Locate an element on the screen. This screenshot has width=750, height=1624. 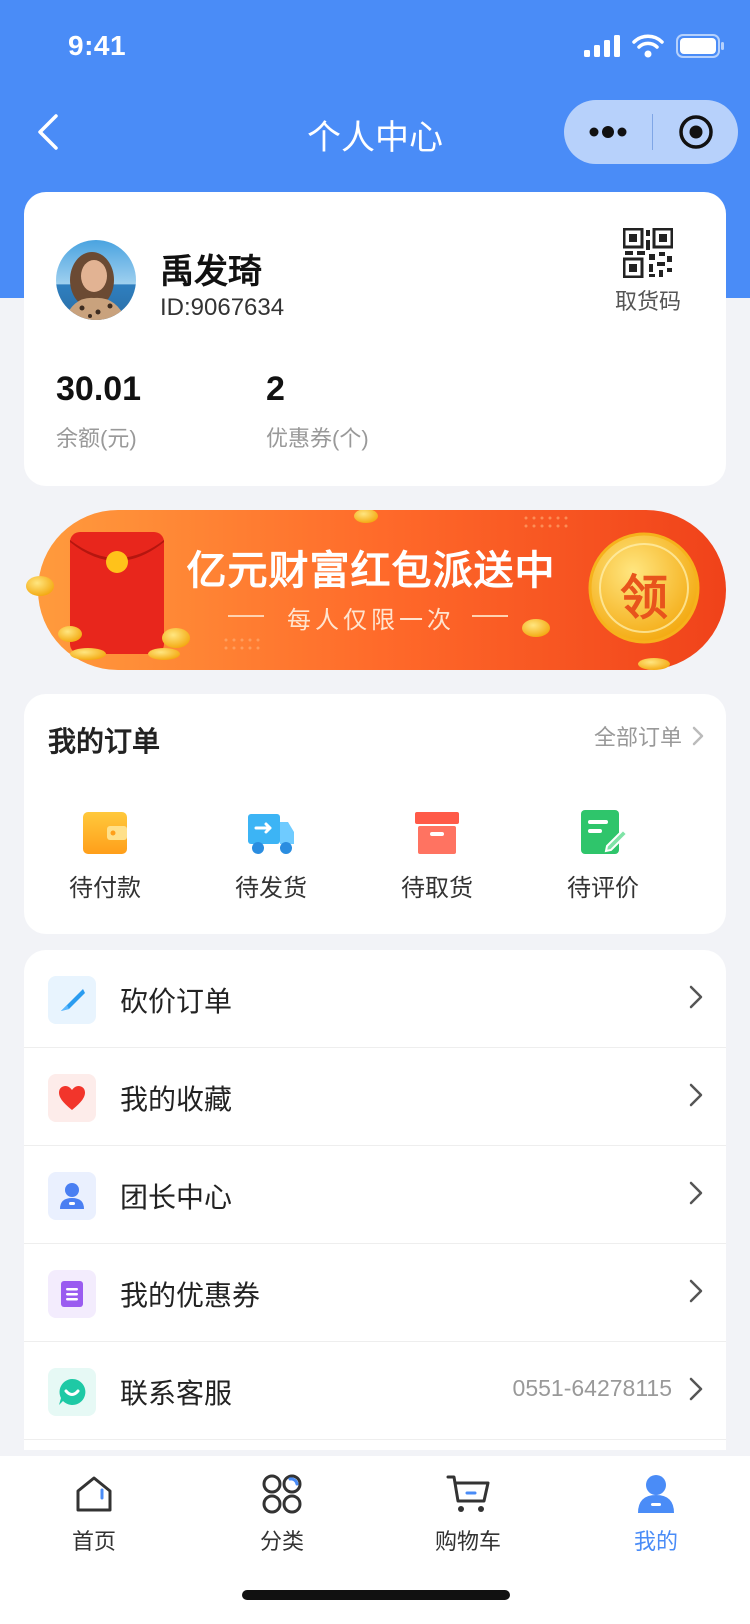
coupon-label: 优惠券(个) is located at coordinates (317, 438).